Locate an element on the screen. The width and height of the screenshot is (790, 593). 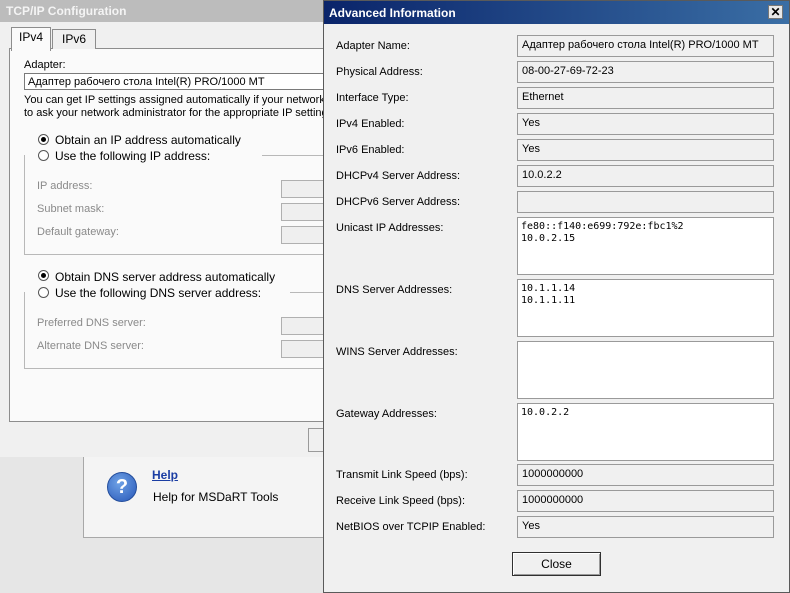
physical-address-value: 08-00-27-69-72-23 is located at coordinates (645, 72).